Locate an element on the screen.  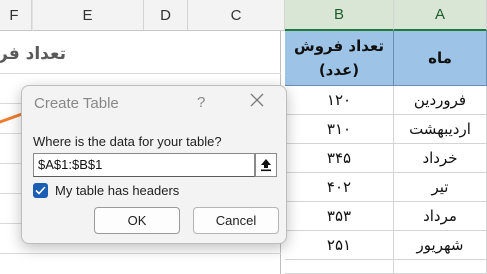
close-icon is located at coordinates (257, 100).